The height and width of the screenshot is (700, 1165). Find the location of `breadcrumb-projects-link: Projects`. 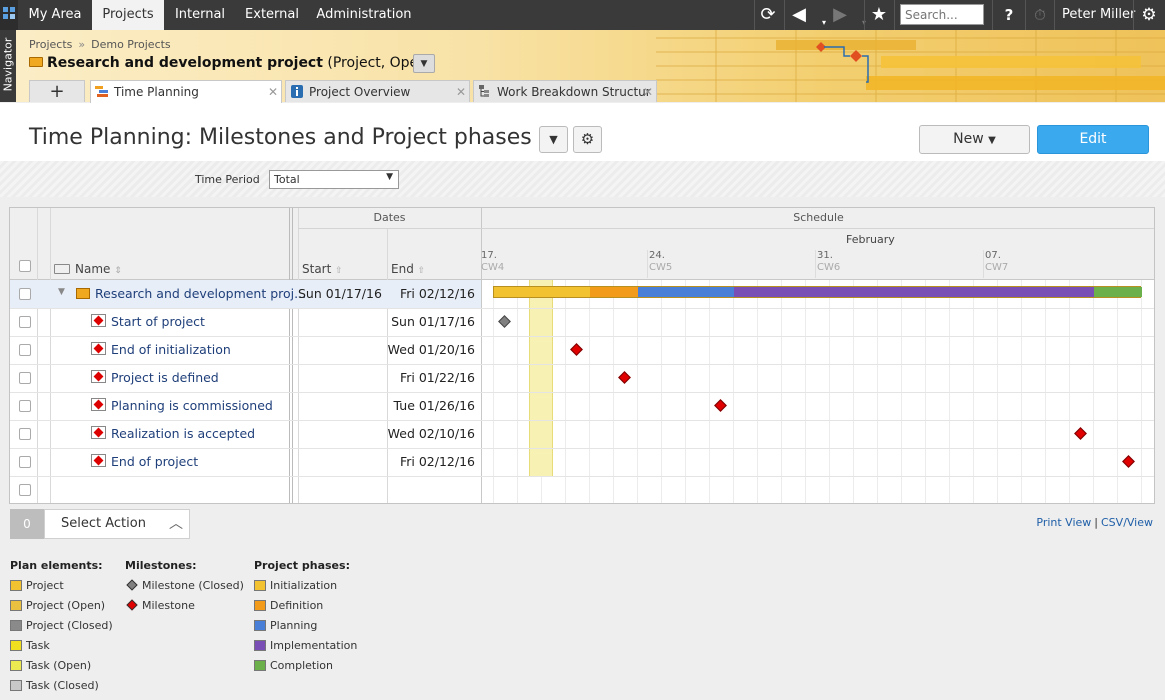

breadcrumb-projects-link: Projects is located at coordinates (50, 44).